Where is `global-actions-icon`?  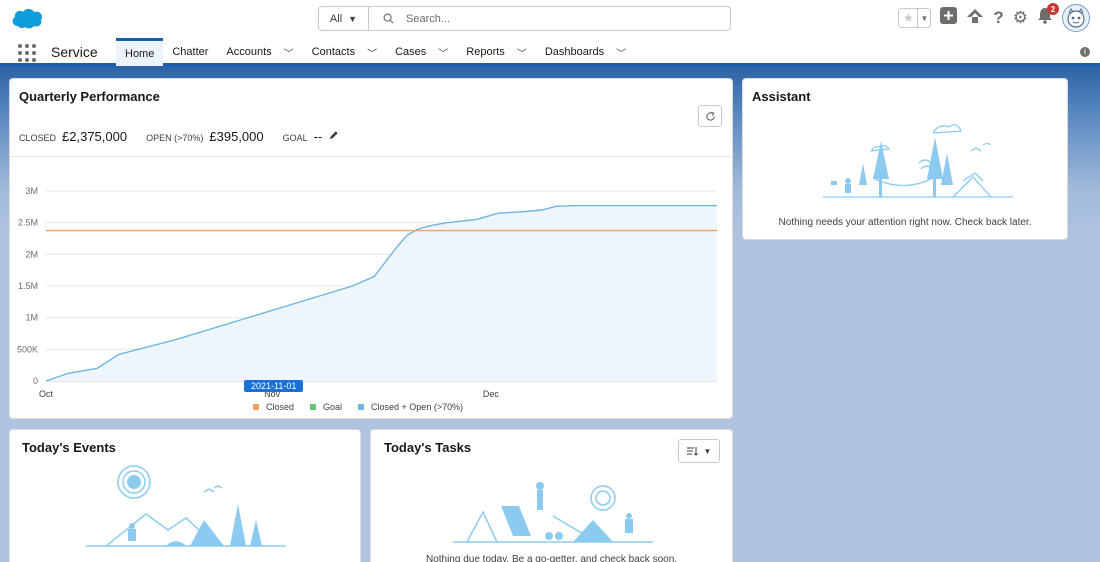
global-actions-icon is located at coordinates (949, 18).